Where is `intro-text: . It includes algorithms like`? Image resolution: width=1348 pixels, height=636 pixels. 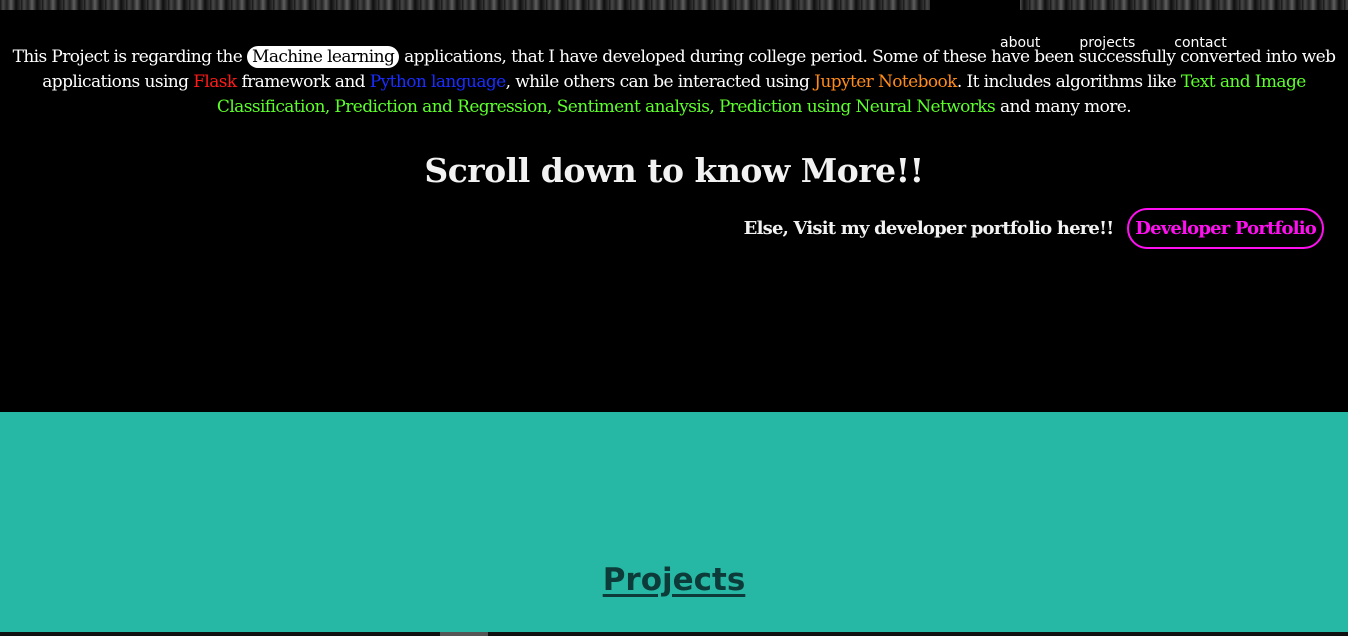
intro-text: . It includes algorithms like is located at coordinates (1068, 82).